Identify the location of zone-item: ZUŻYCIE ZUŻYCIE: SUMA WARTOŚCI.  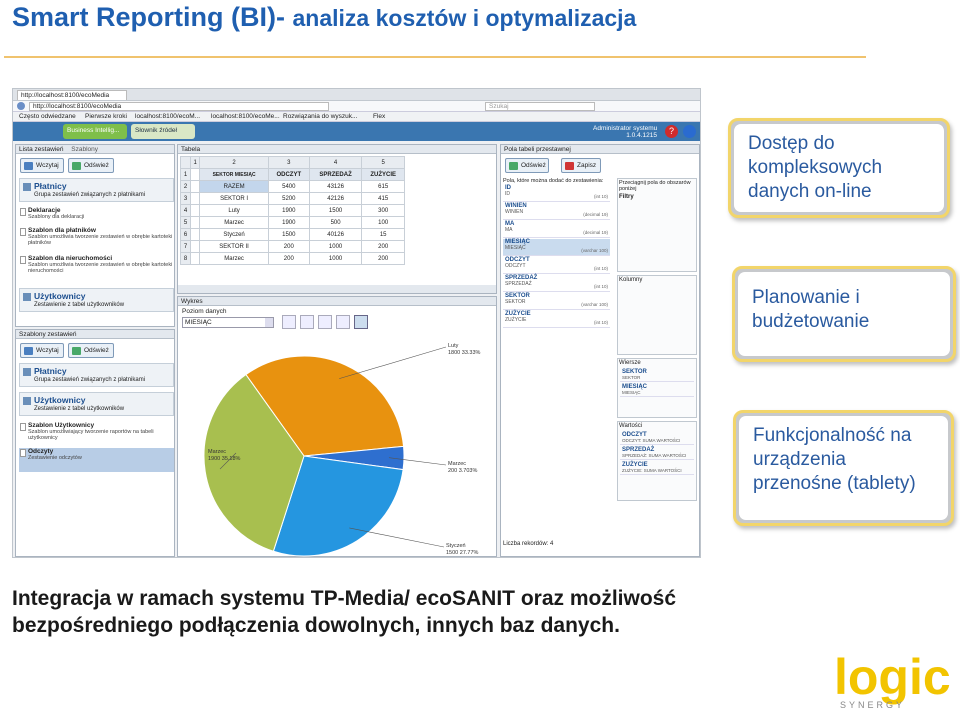
(657, 468).